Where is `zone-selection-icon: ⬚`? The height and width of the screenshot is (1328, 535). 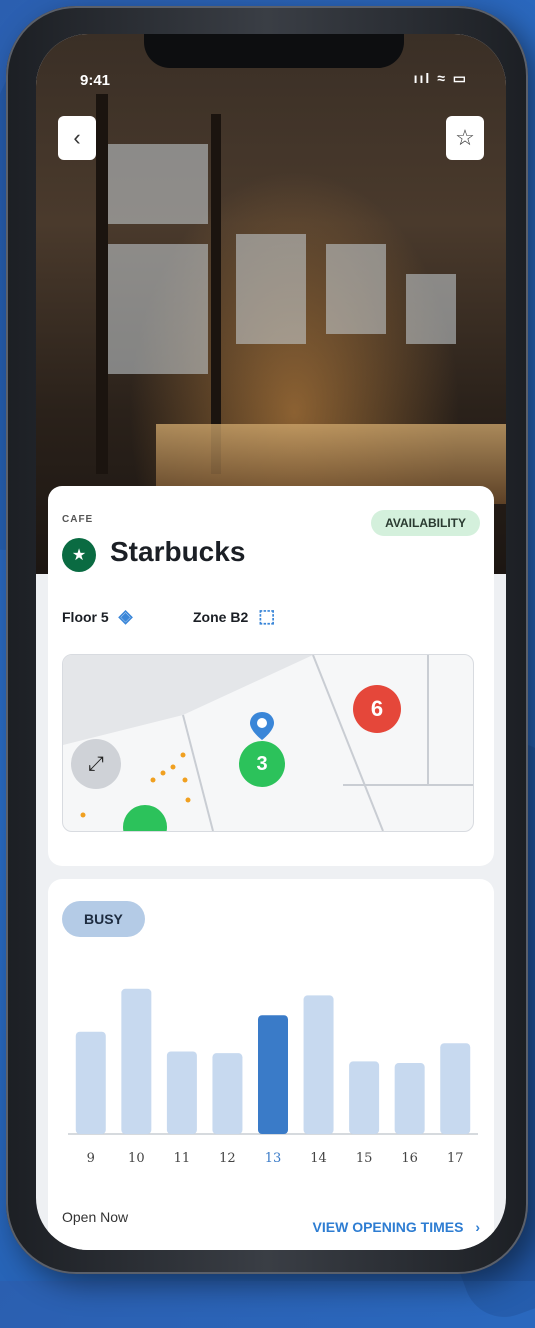
zone-selection-icon: ⬚ is located at coordinates (267, 616).